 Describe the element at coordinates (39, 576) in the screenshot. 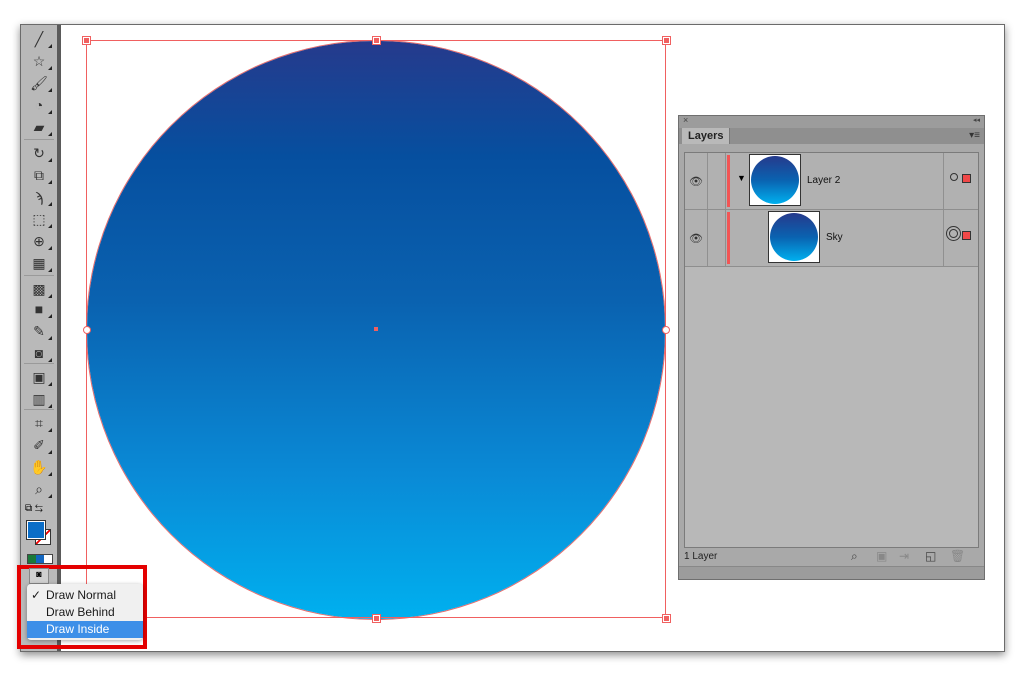

I see `draw-mode-button: ◙` at that location.